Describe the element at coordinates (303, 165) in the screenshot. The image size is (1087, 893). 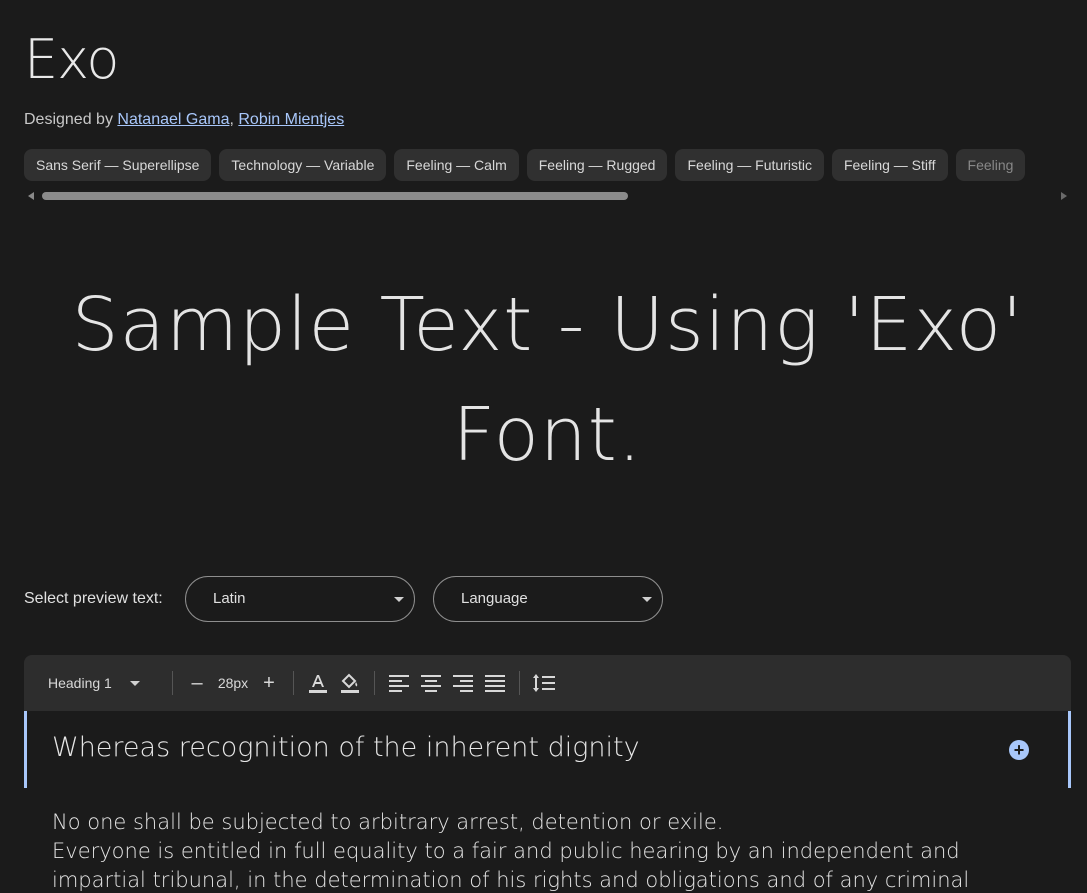
I see `tag-chip: Technology — Variable` at that location.